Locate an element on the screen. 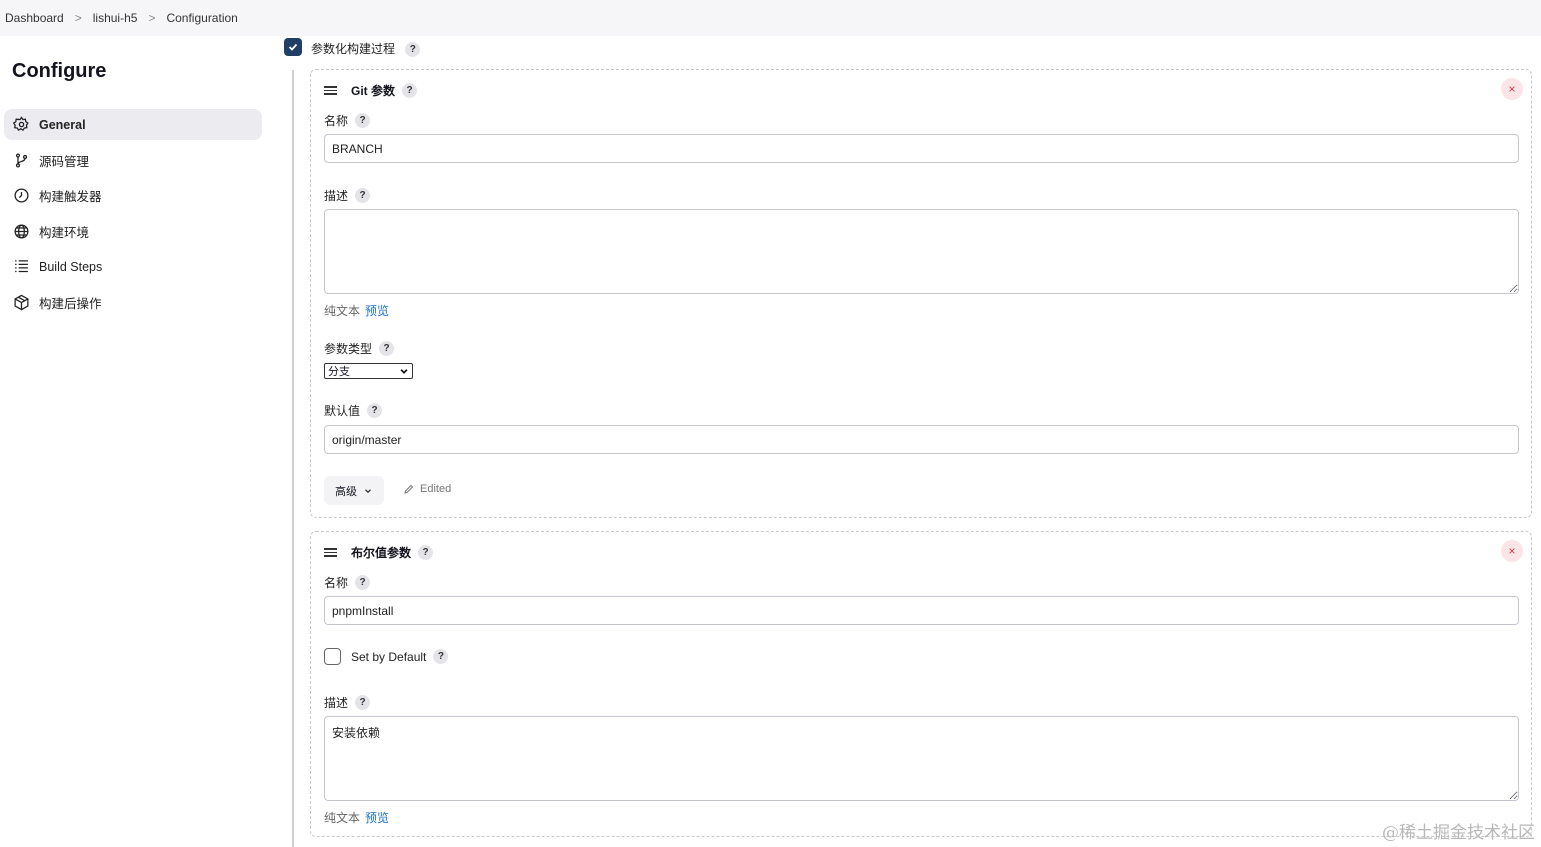 This screenshot has height=847, width=1541. list-icon is located at coordinates (21, 267).